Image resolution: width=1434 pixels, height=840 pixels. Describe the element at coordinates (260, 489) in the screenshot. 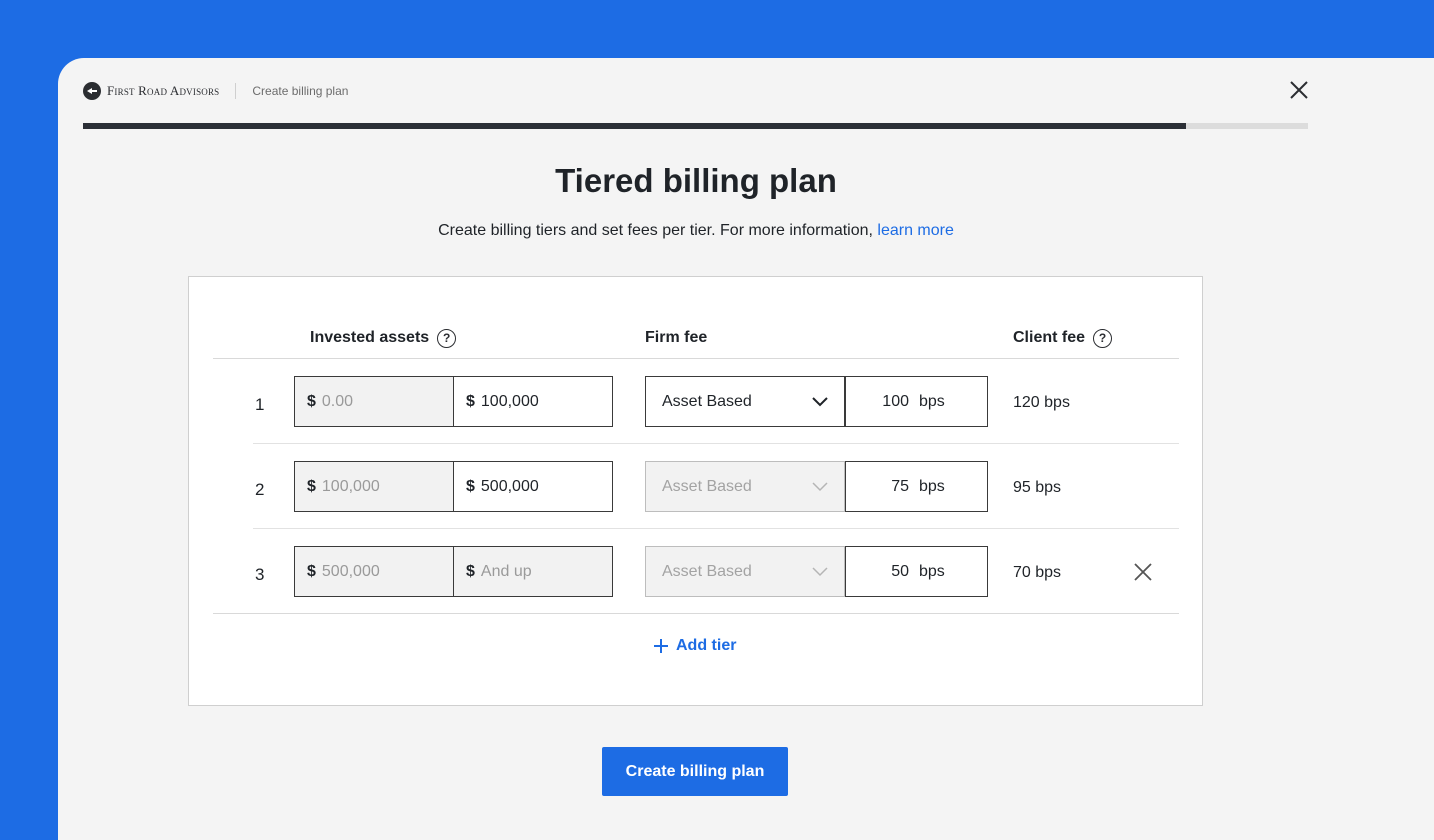

I see `tier-number: 2` at that location.